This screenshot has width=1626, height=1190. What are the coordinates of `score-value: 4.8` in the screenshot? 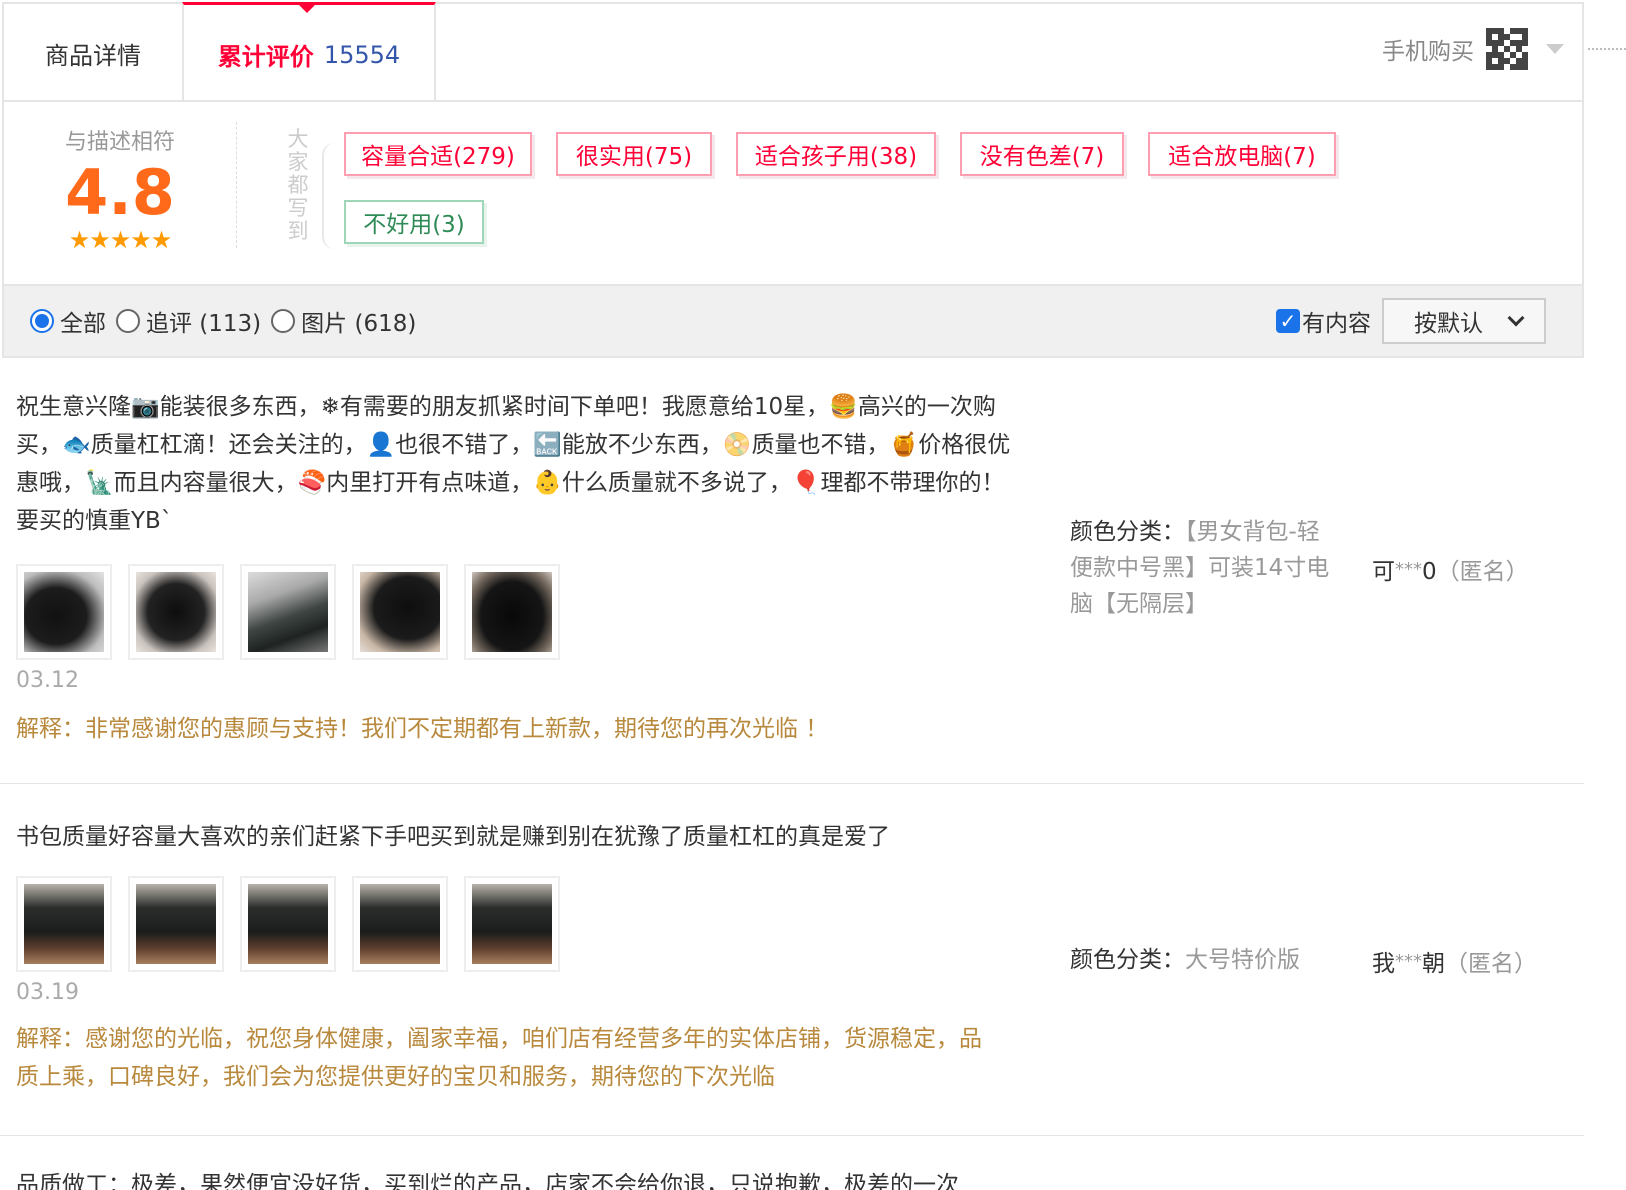 It's located at (120, 192).